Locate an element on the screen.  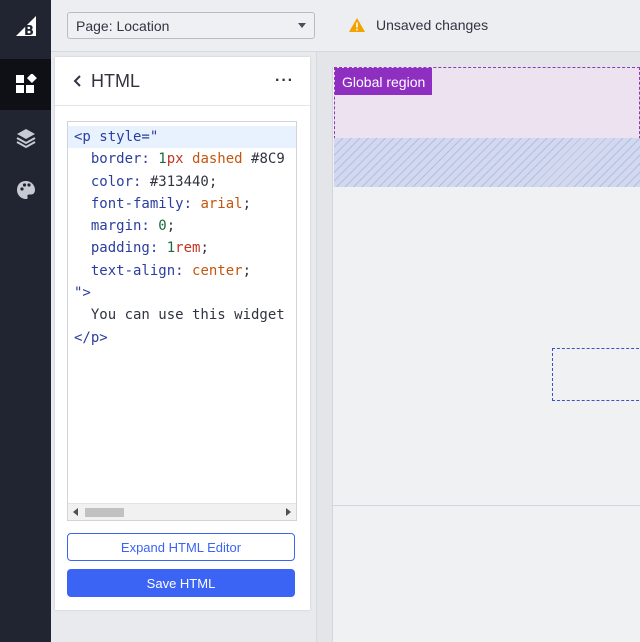
code-token: px is located at coordinates (175, 159).